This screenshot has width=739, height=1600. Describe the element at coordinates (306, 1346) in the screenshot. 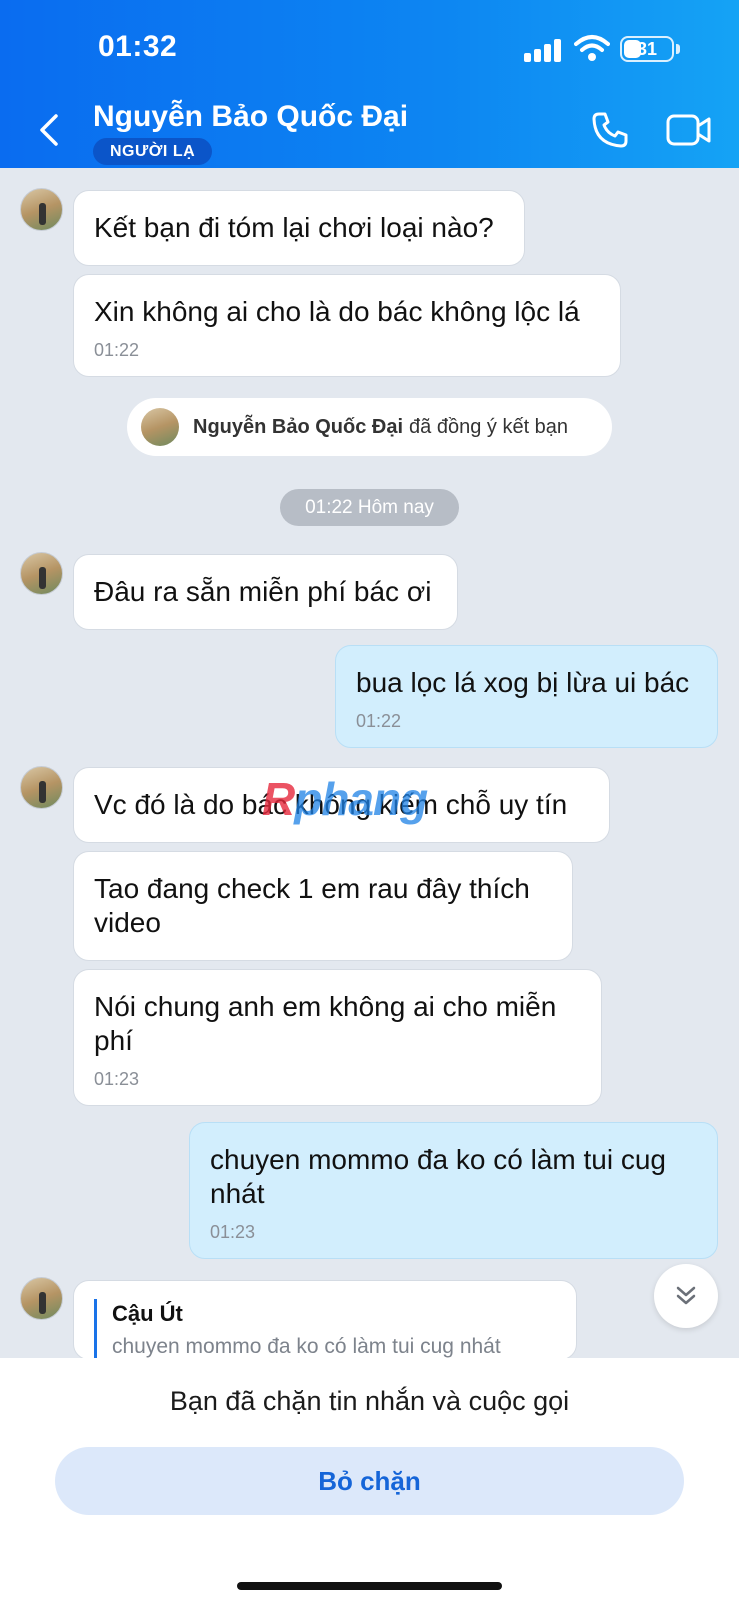

I see `quoted-text: chuyen mommo đa ko có làm tui cug nhát` at that location.